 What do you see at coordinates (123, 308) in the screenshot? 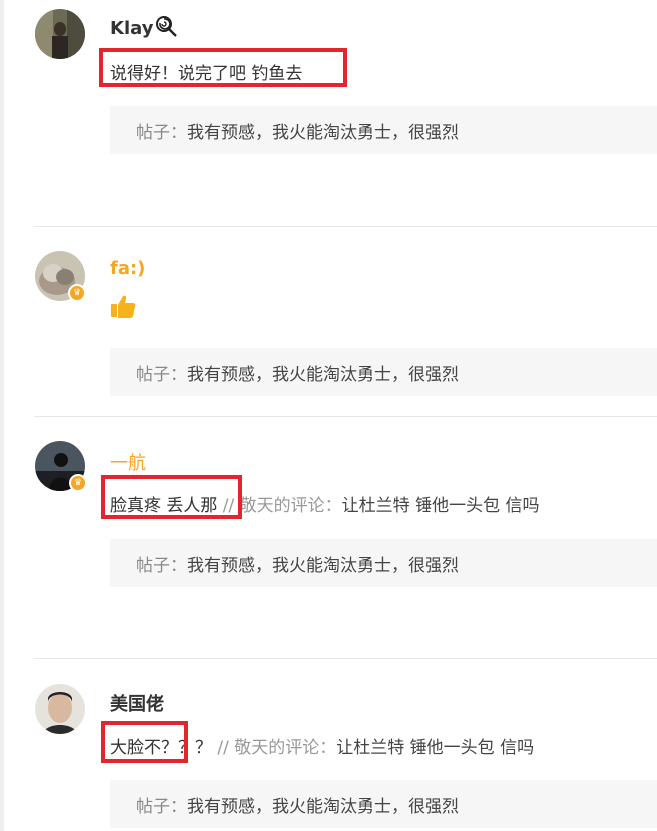
I see `thumbs-up-emoji-icon` at bounding box center [123, 308].